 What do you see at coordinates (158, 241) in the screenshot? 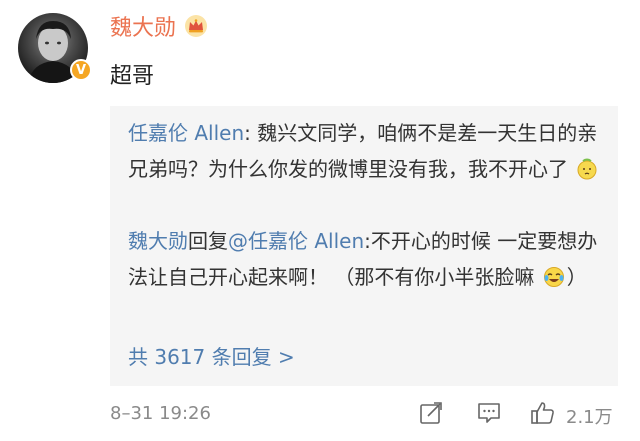
I see `reply-author-link: 魏大勋` at bounding box center [158, 241].